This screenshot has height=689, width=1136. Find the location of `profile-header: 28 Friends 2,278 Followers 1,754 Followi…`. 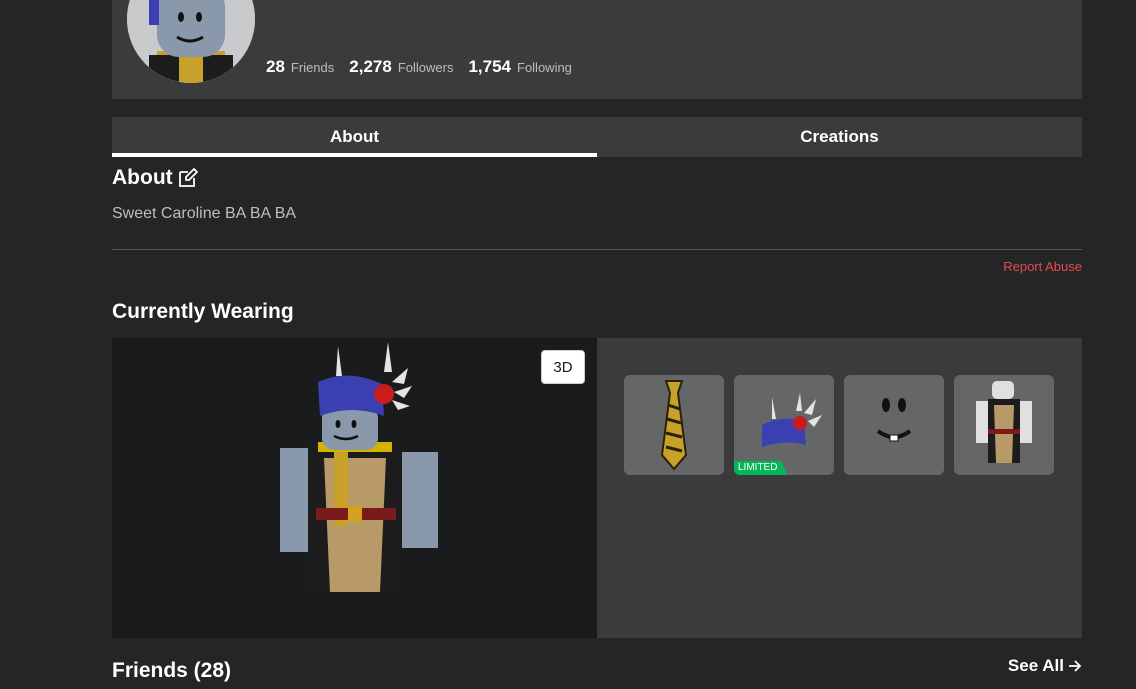

profile-header: 28 Friends 2,278 Followers 1,754 Followi… is located at coordinates (597, 49).